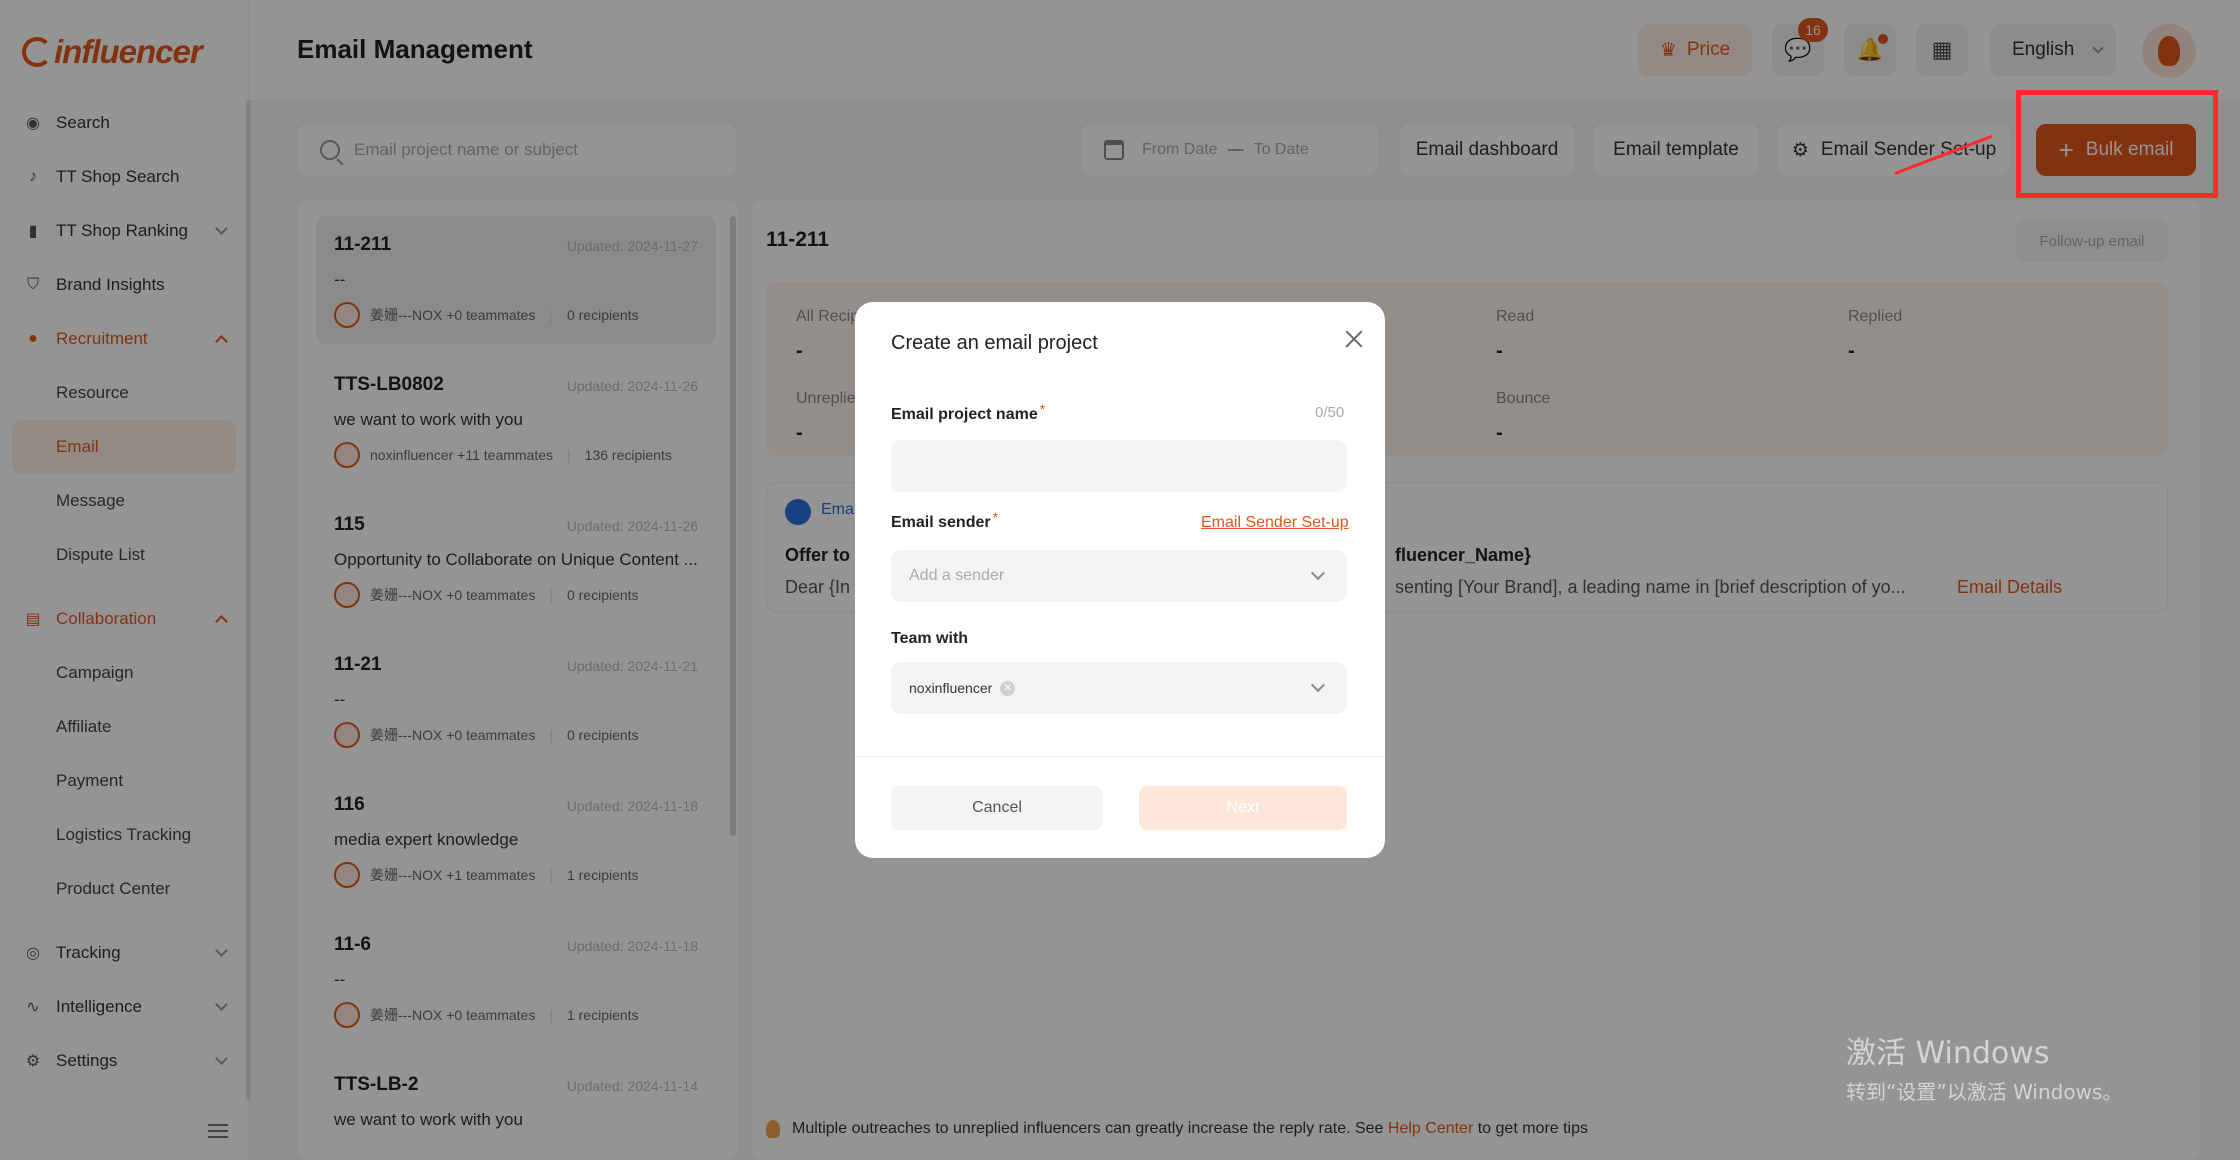 This screenshot has height=1160, width=2240. Describe the element at coordinates (1984, 1092) in the screenshot. I see `watermark-line2: 转到“设置”以激活 Windows。` at that location.